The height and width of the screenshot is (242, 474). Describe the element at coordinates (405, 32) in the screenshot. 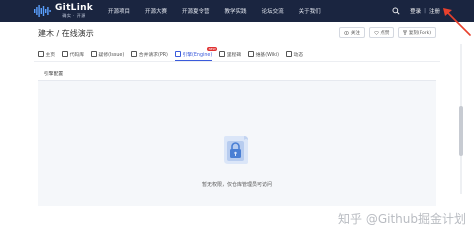

I see `fork-icon` at that location.